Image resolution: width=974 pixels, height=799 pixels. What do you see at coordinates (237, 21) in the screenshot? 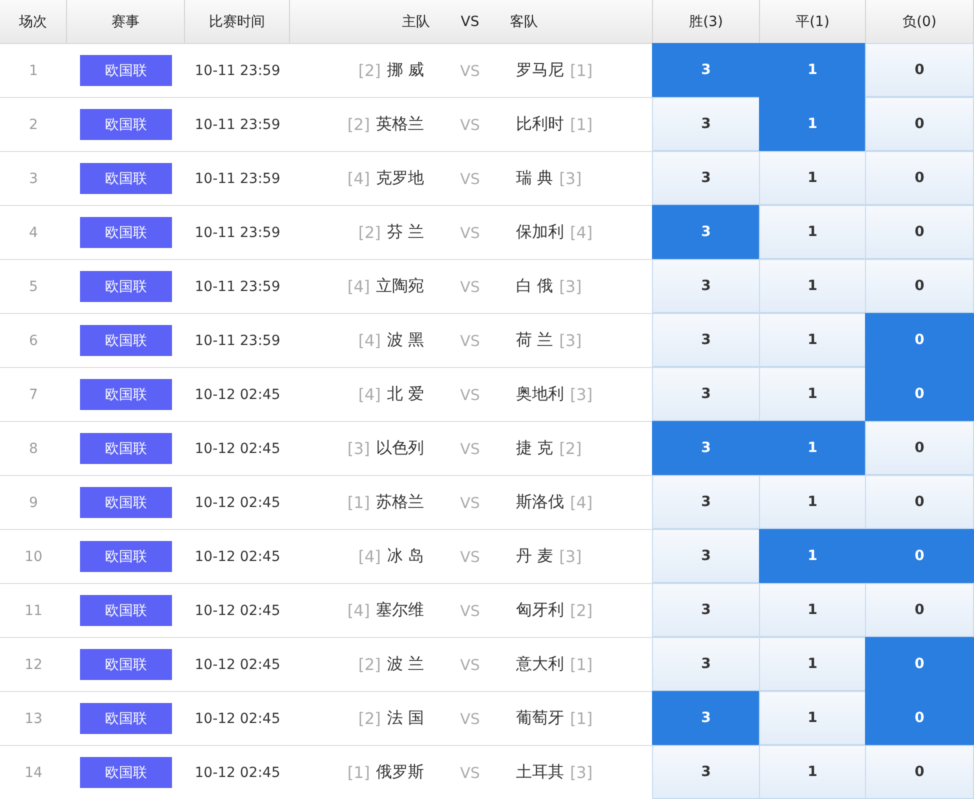
I see `column-header: 比赛时间` at bounding box center [237, 21].